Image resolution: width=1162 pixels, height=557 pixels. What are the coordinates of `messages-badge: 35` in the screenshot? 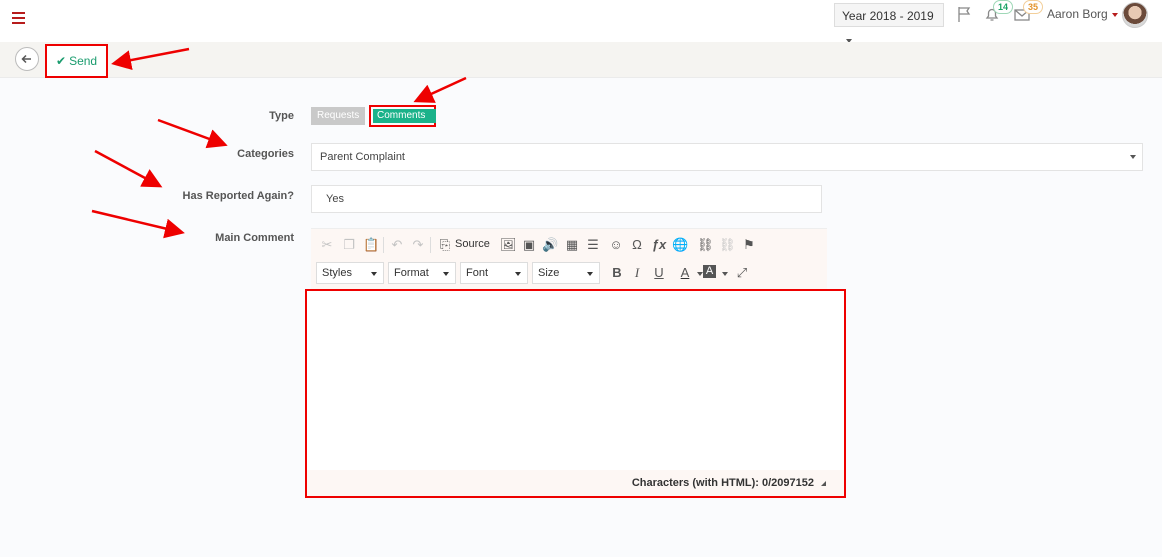 It's located at (1033, 7).